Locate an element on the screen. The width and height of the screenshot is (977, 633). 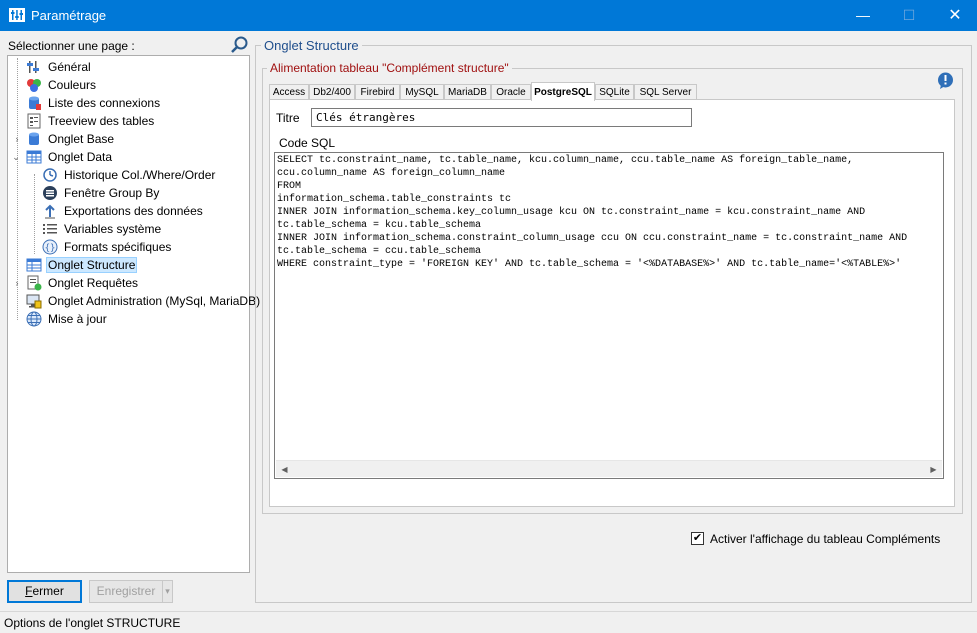
list-circle-icon is located at coordinates (50, 193).